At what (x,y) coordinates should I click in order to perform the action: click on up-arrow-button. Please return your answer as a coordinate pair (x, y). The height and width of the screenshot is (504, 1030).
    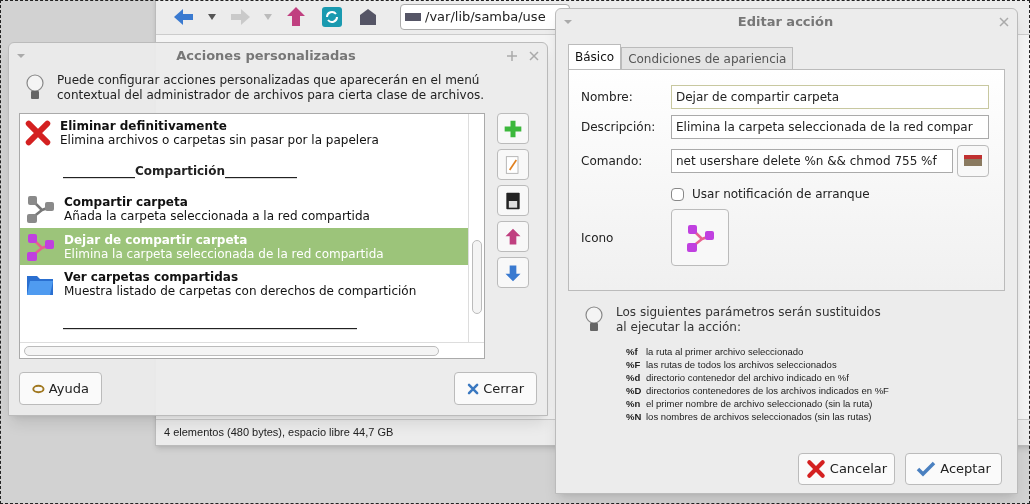
    Looking at the image, I should click on (513, 236).